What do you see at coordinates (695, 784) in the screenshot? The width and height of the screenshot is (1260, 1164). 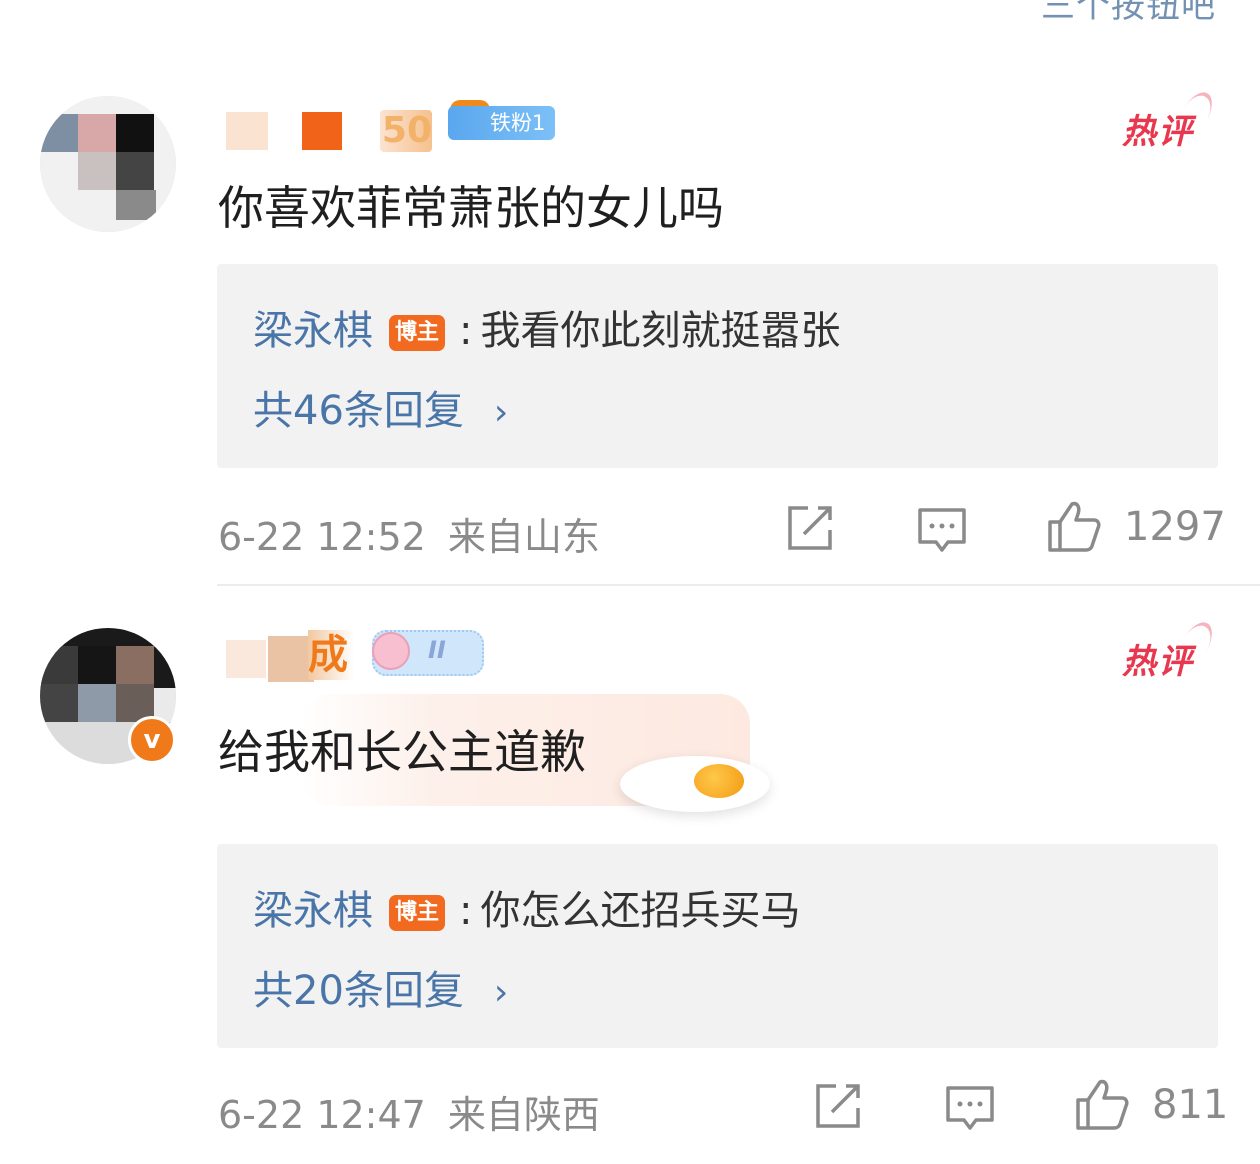 I see `fried-egg-icon` at bounding box center [695, 784].